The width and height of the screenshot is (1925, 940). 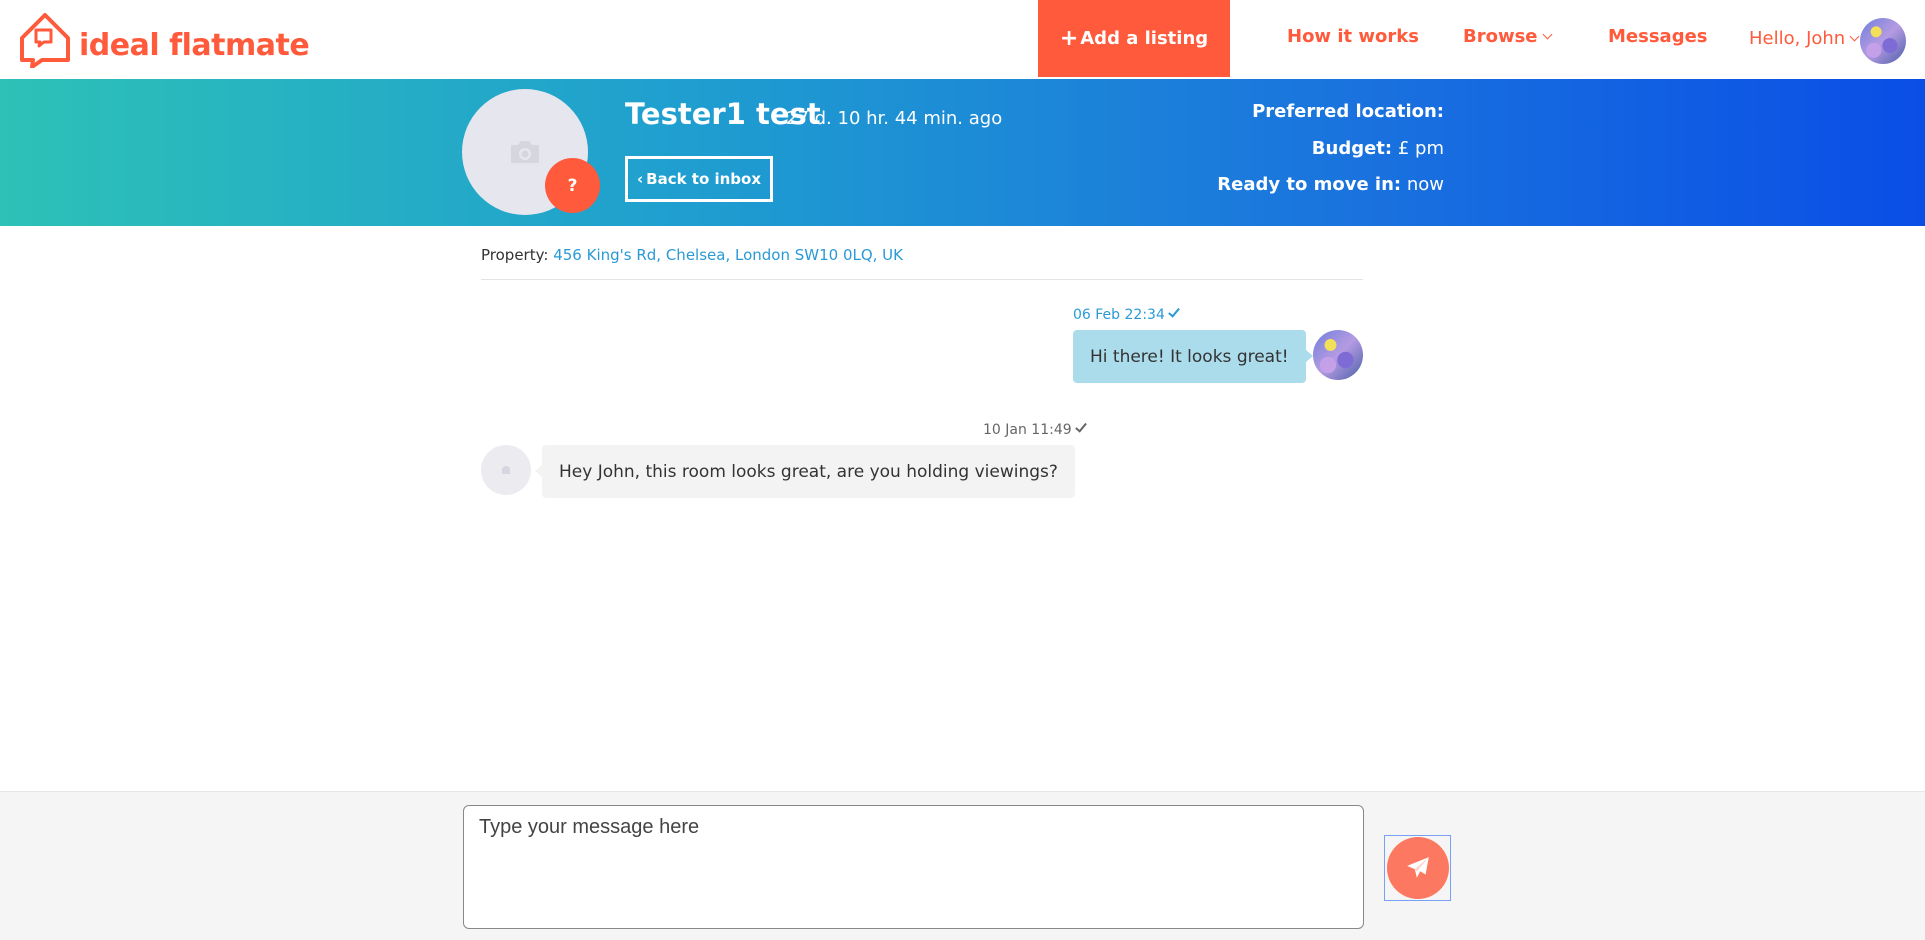 What do you see at coordinates (1500, 36) in the screenshot?
I see `nav-browse-label: Browse` at bounding box center [1500, 36].